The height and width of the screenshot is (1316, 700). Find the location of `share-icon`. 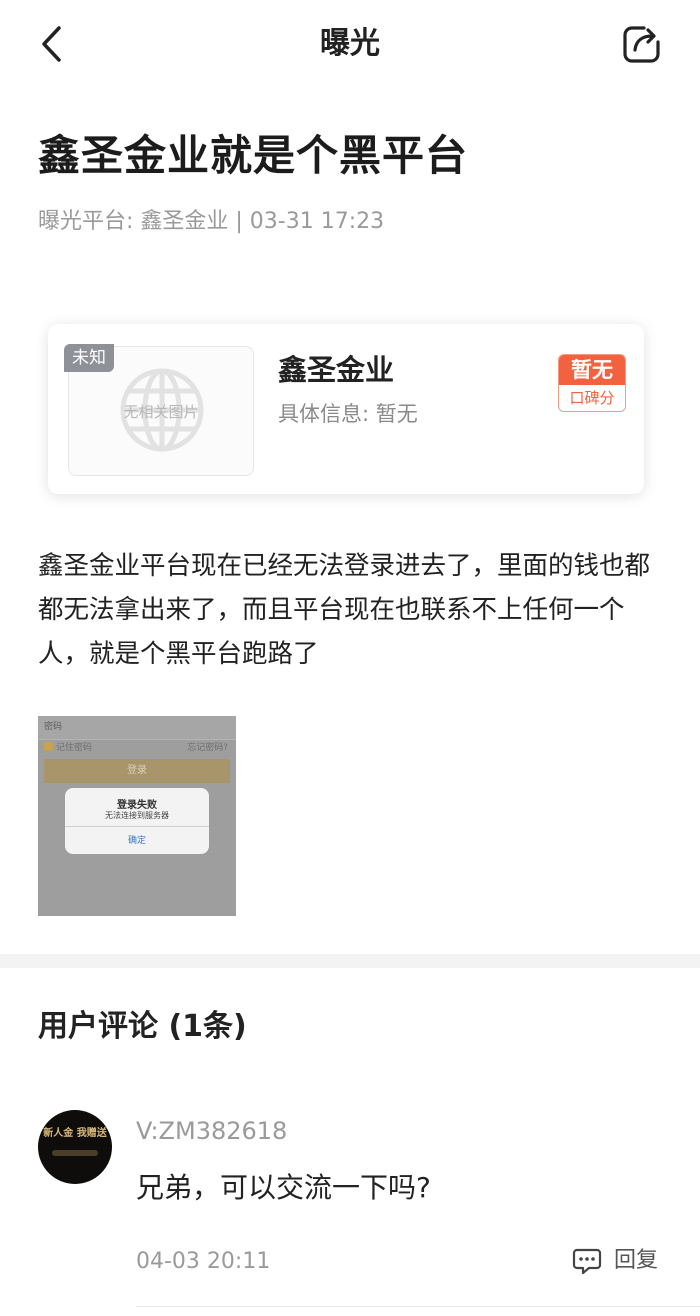

share-icon is located at coordinates (641, 44).